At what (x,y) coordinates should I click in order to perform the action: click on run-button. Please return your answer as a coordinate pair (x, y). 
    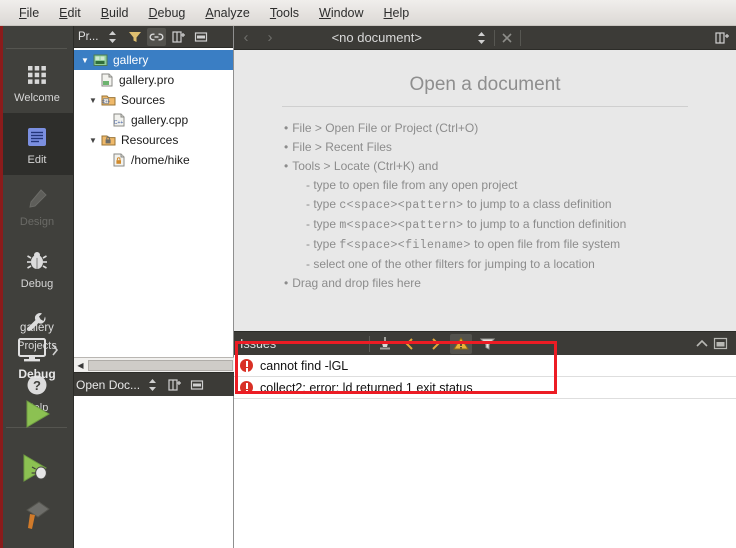
    Looking at the image, I should click on (37, 414).